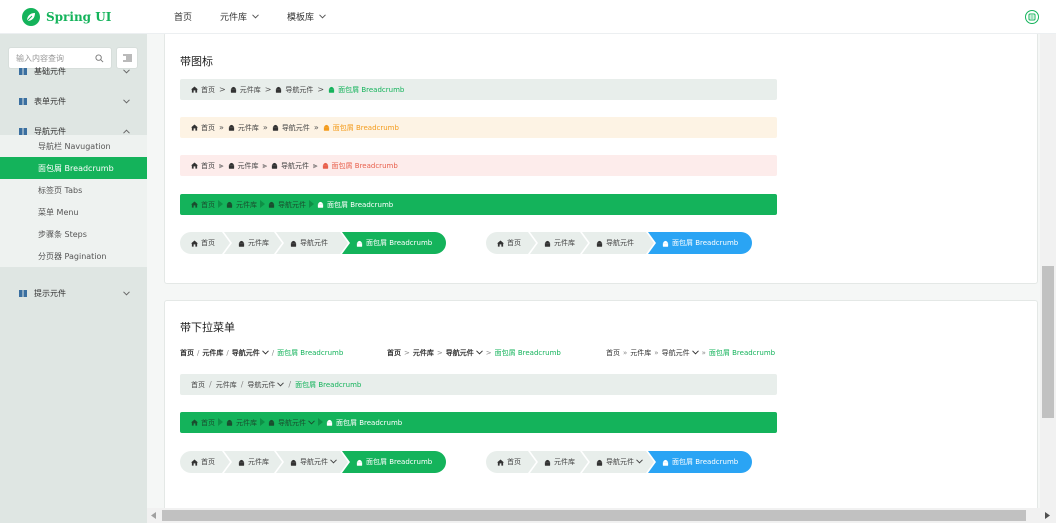  I want to click on sidebar-item: 面包屑 Breadcrumb, so click(73, 168).